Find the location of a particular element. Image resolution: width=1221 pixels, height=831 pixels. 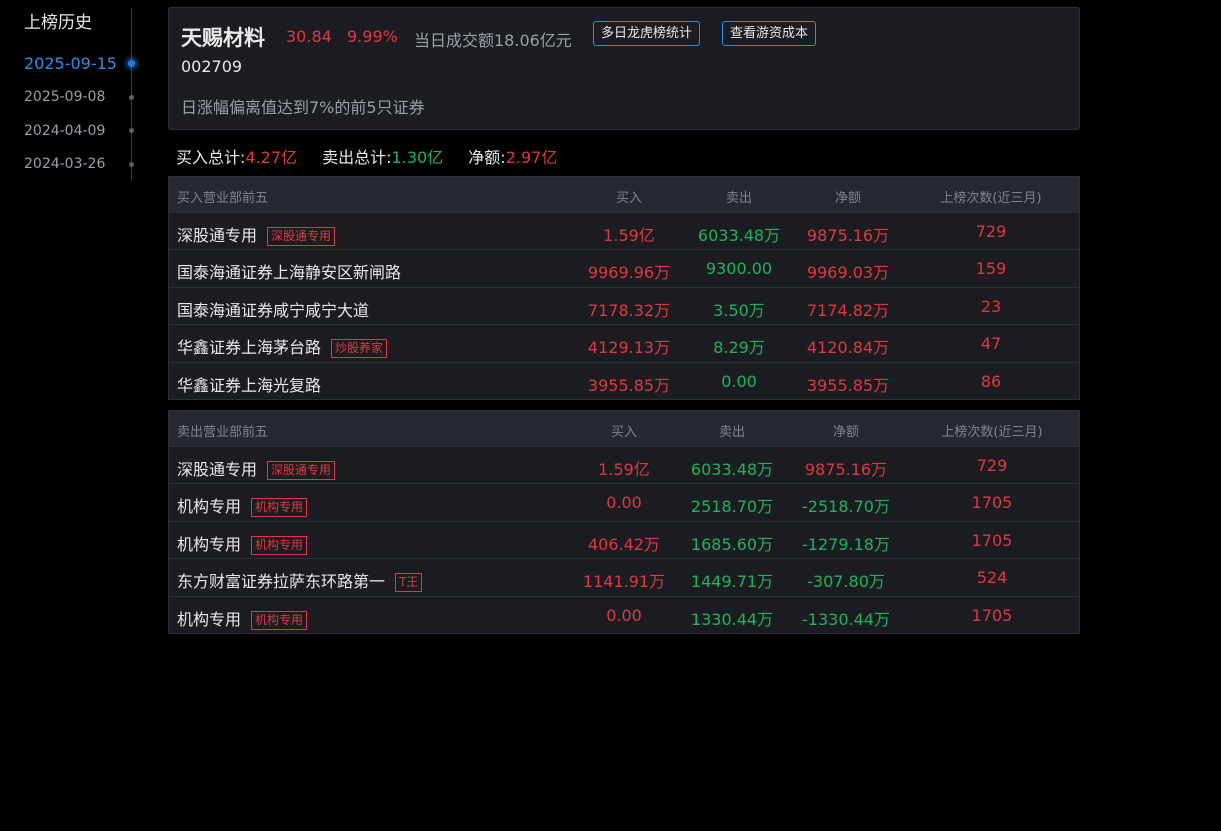

net-amount: -2518.70万 is located at coordinates (846, 507).